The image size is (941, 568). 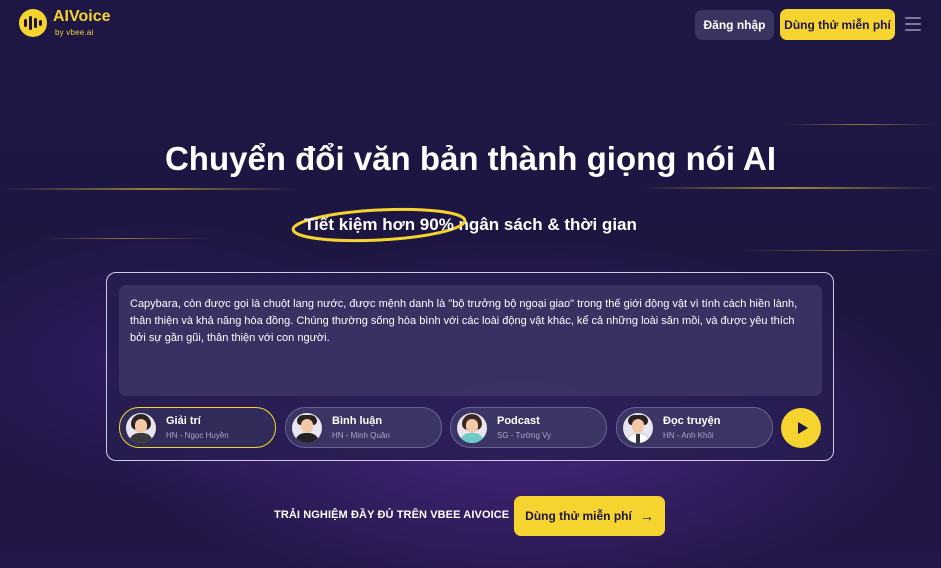 I want to click on voice-option-podcast: Podcast SG - Tường Vy, so click(x=528, y=427).